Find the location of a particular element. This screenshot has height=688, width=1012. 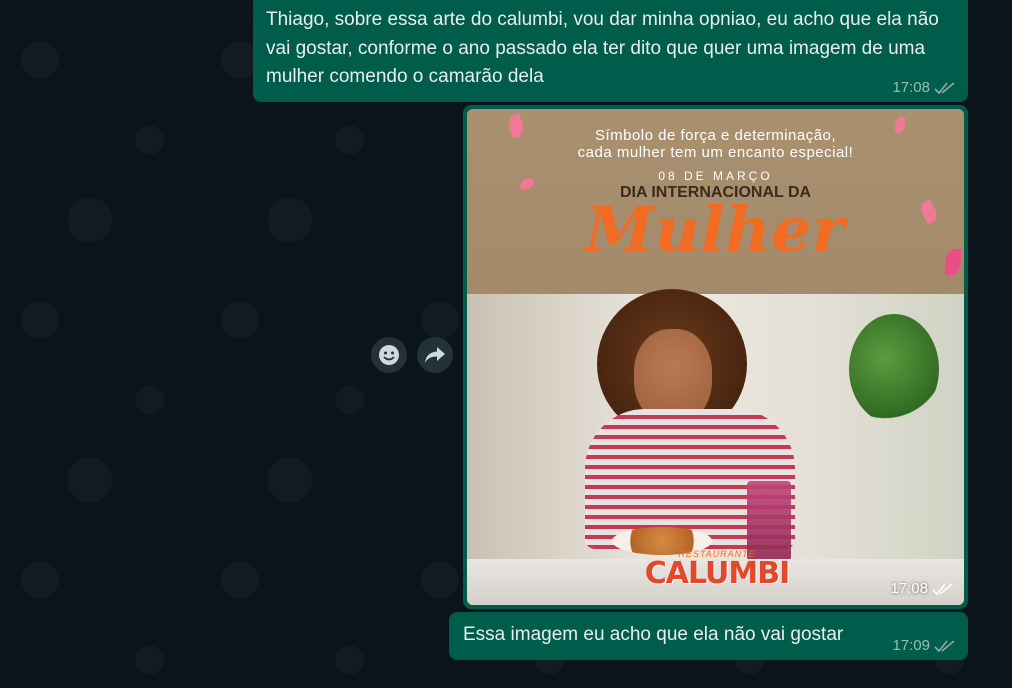

emoji-icon is located at coordinates (389, 355).